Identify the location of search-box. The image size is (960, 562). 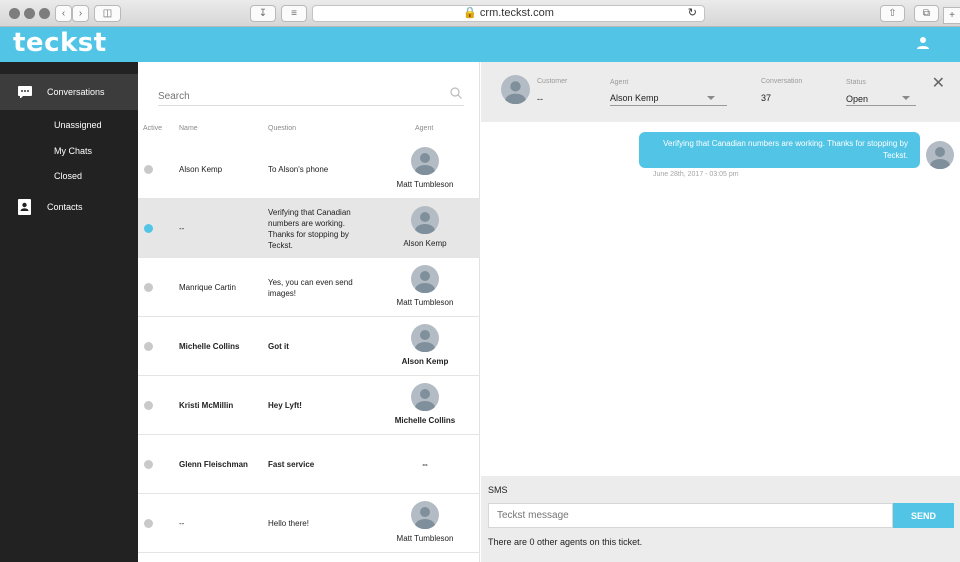
(311, 96).